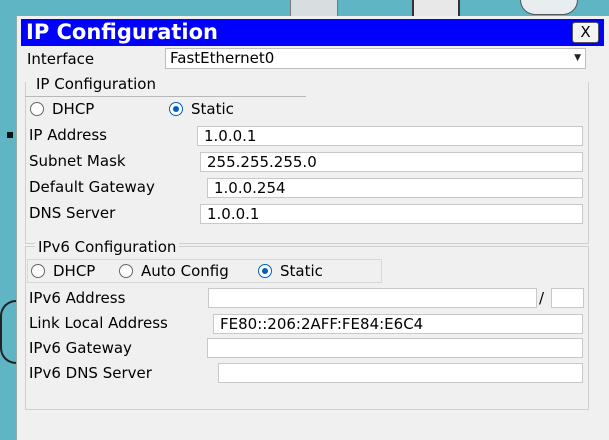 Image resolution: width=609 pixels, height=440 pixels. I want to click on device-label, so click(10, 135).